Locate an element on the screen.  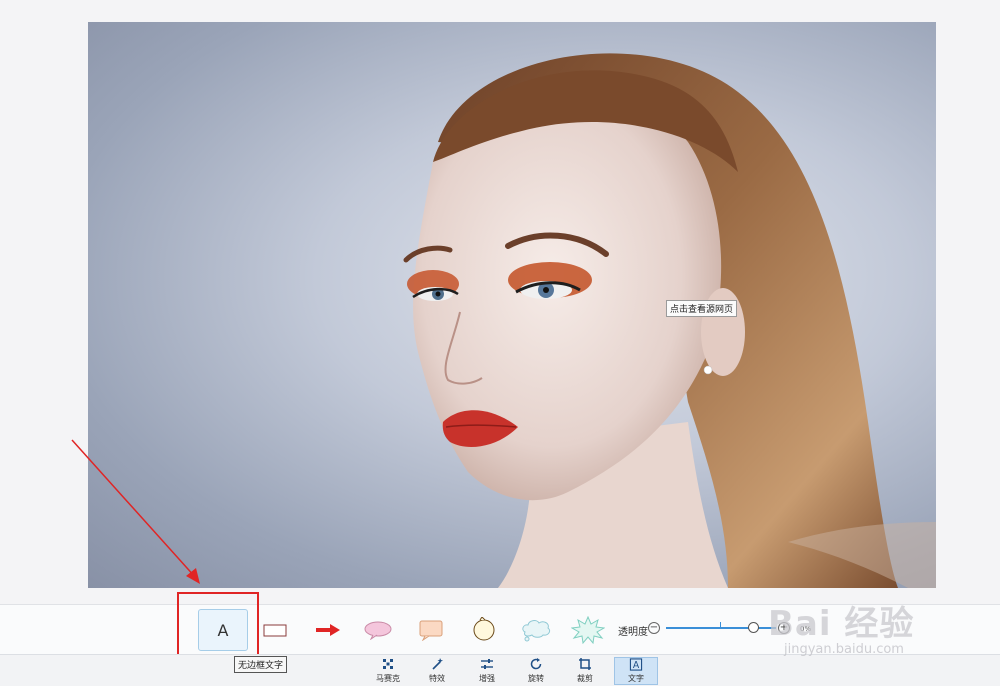
opacity-value: 0% is located at coordinates (806, 629).